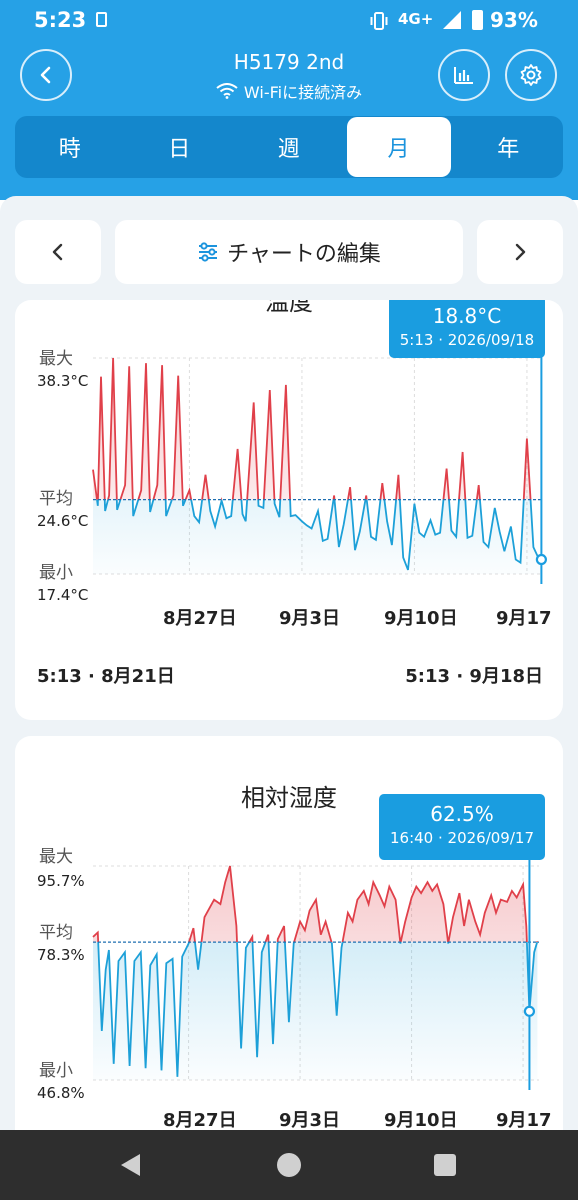 The height and width of the screenshot is (1200, 578). What do you see at coordinates (474, 676) in the screenshot?
I see `range-end: 5:13 · 9月18日` at bounding box center [474, 676].